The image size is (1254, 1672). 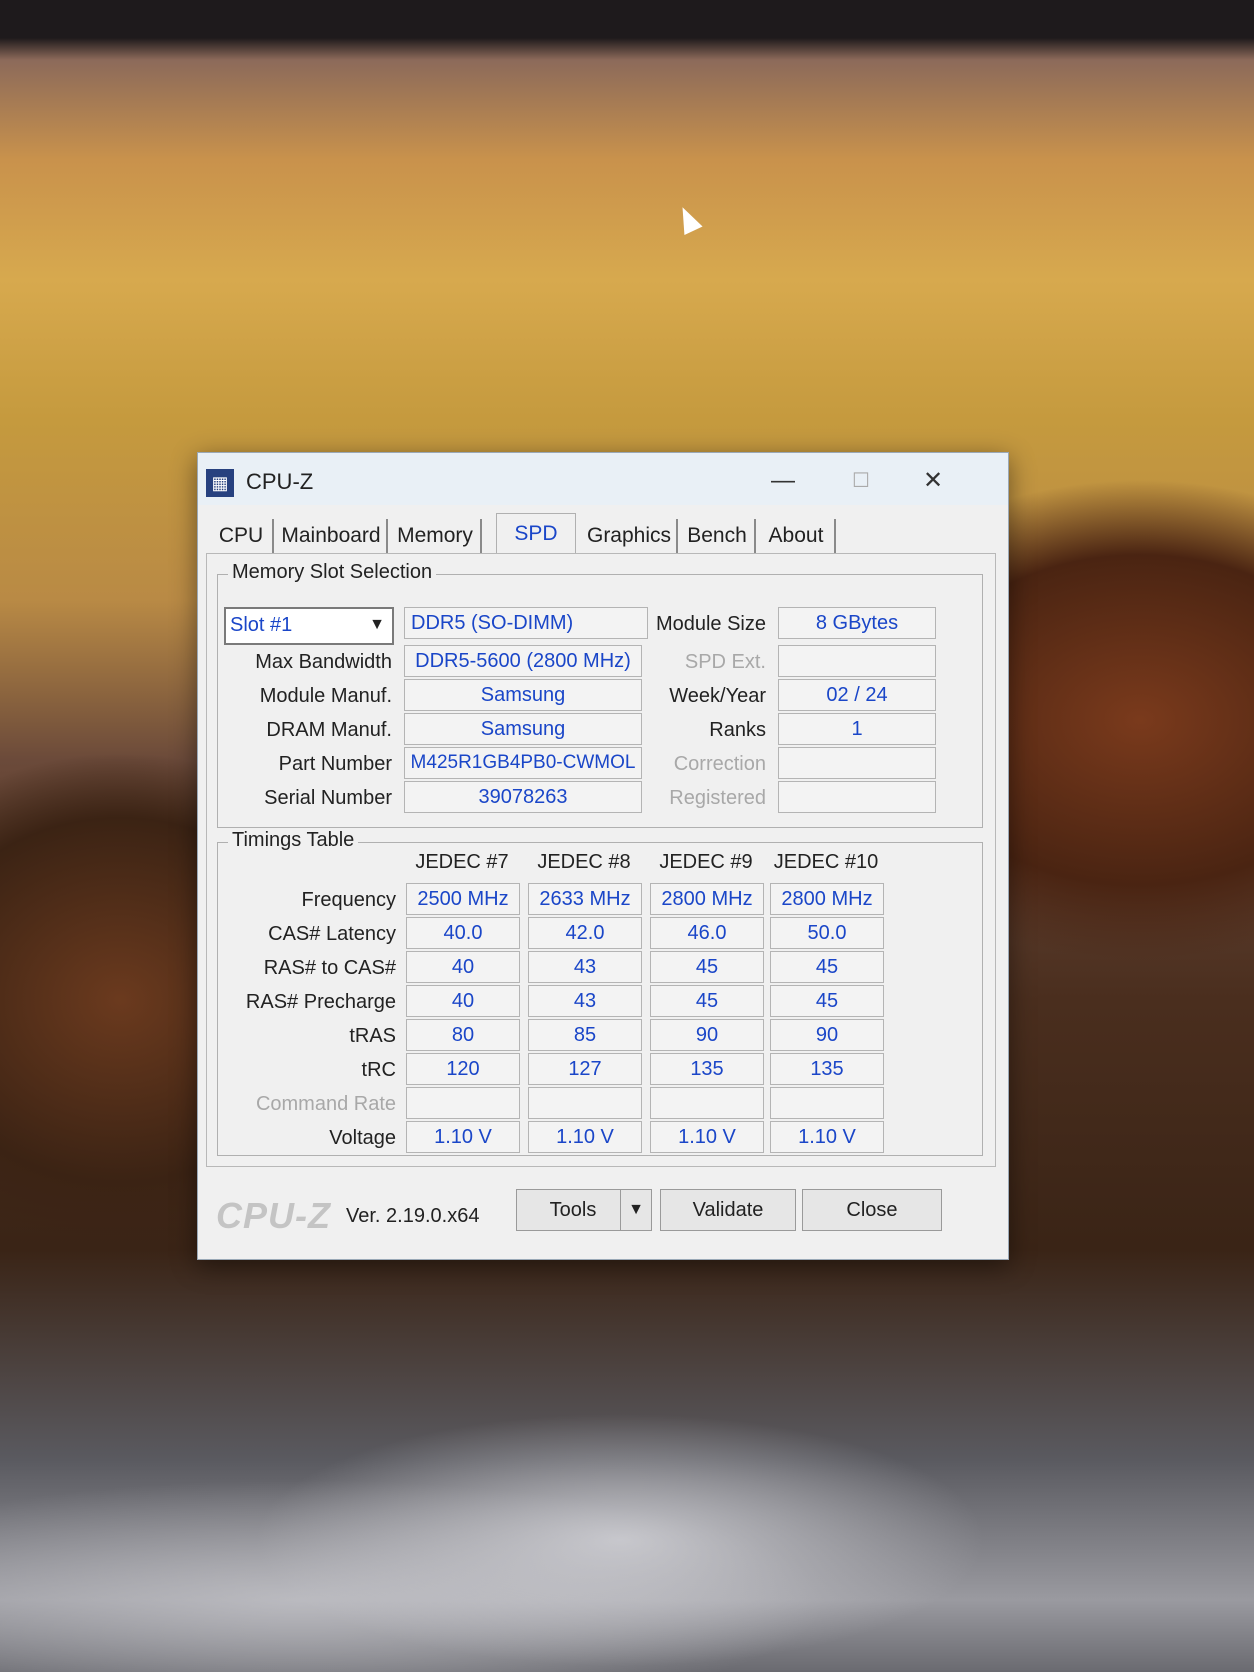 I want to click on timings-column-header: JEDEC #10, so click(x=826, y=862).